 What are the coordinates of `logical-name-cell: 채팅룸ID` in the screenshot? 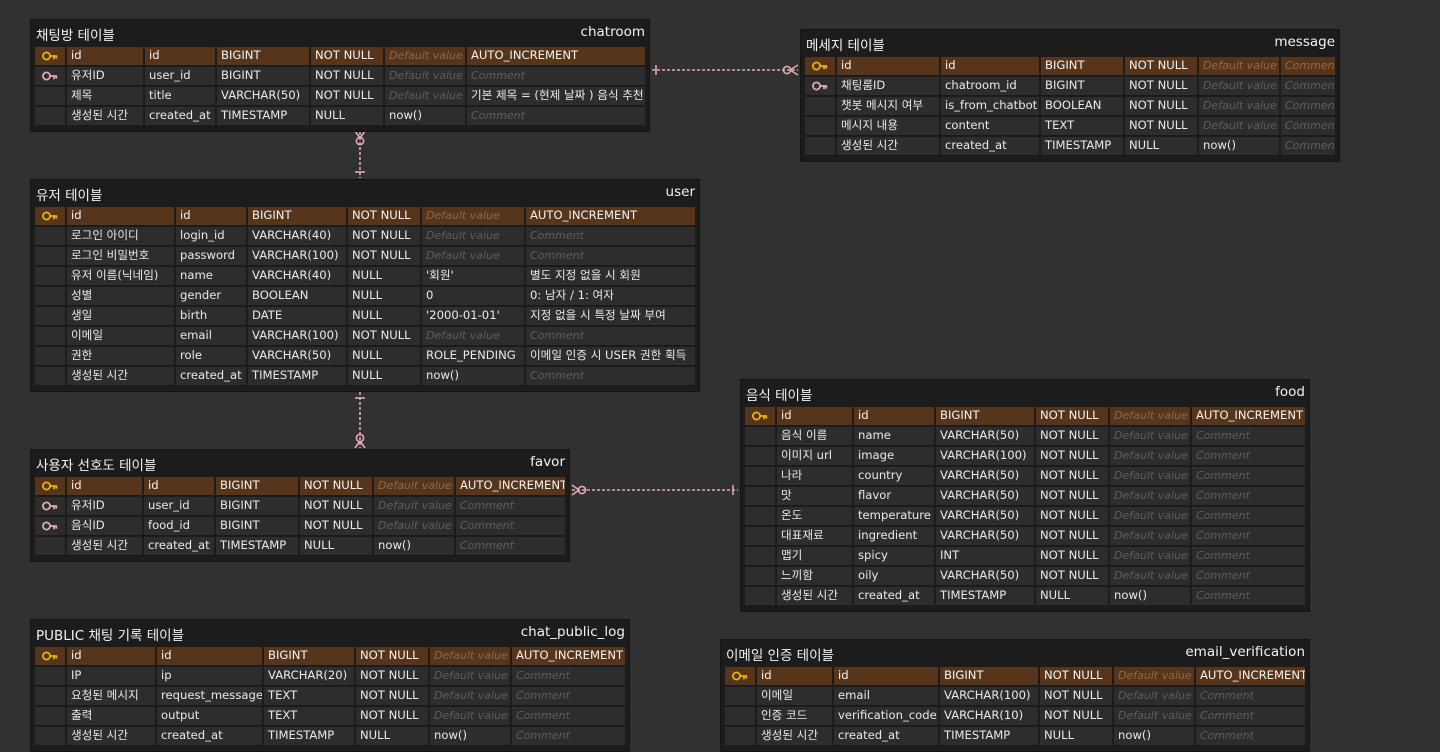 It's located at (888, 86).